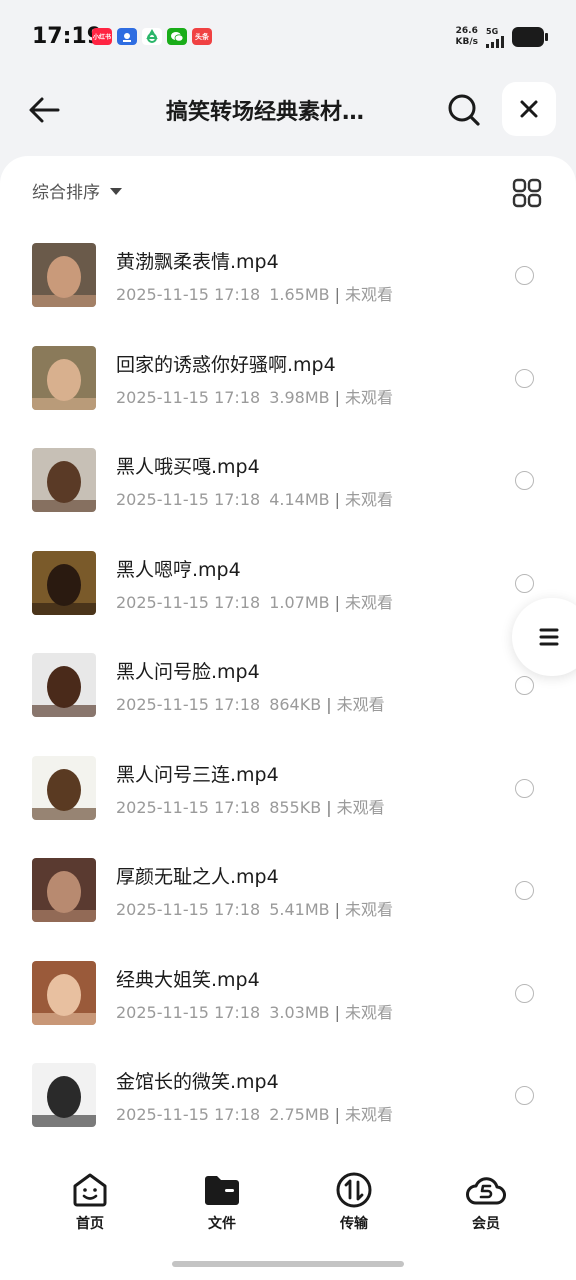 This screenshot has height=1280, width=576. Describe the element at coordinates (549, 637) in the screenshot. I see `menu-lines-icon` at that location.